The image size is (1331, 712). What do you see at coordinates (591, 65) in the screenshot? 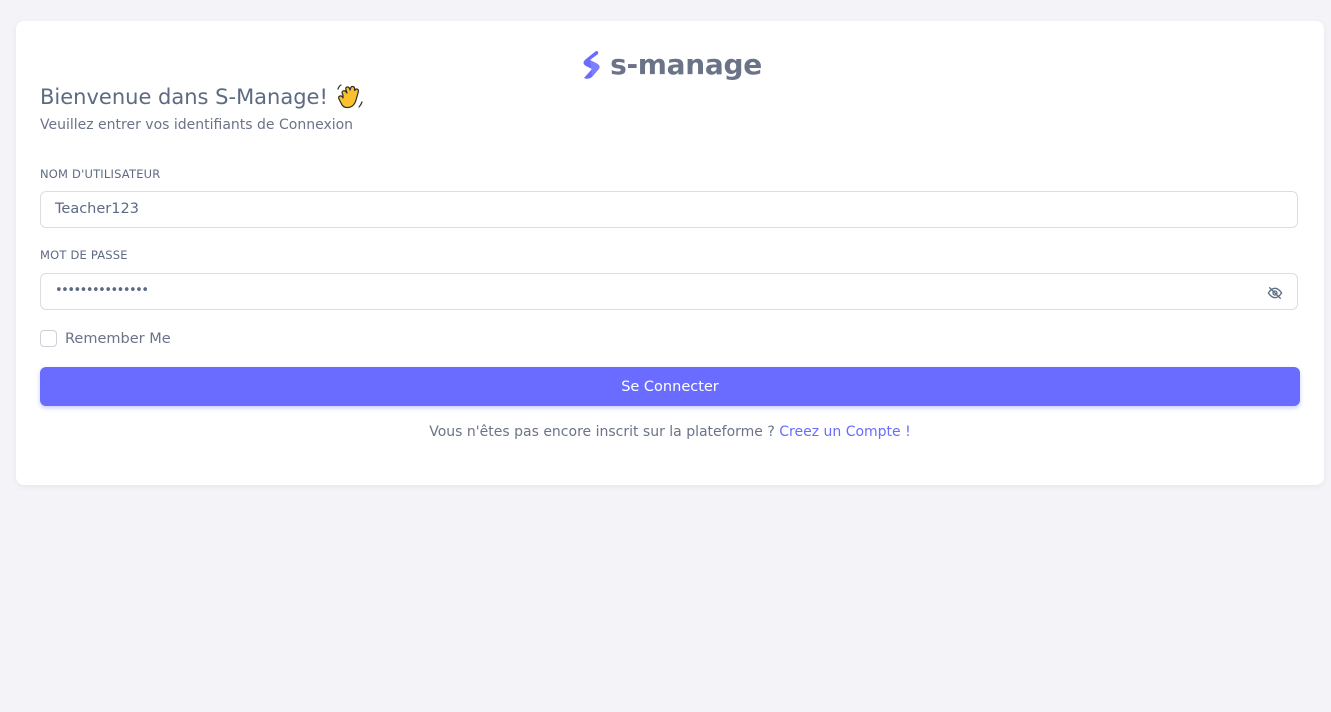
I see `s-logo-icon` at bounding box center [591, 65].